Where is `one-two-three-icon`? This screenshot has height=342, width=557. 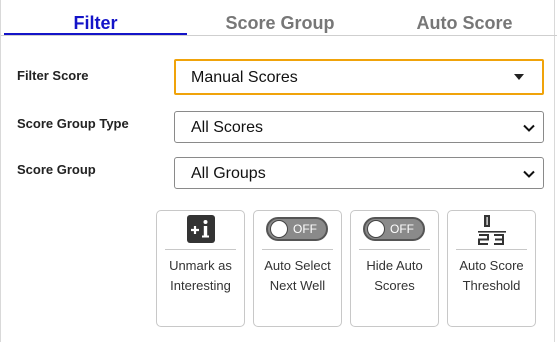 one-two-three-icon is located at coordinates (492, 230).